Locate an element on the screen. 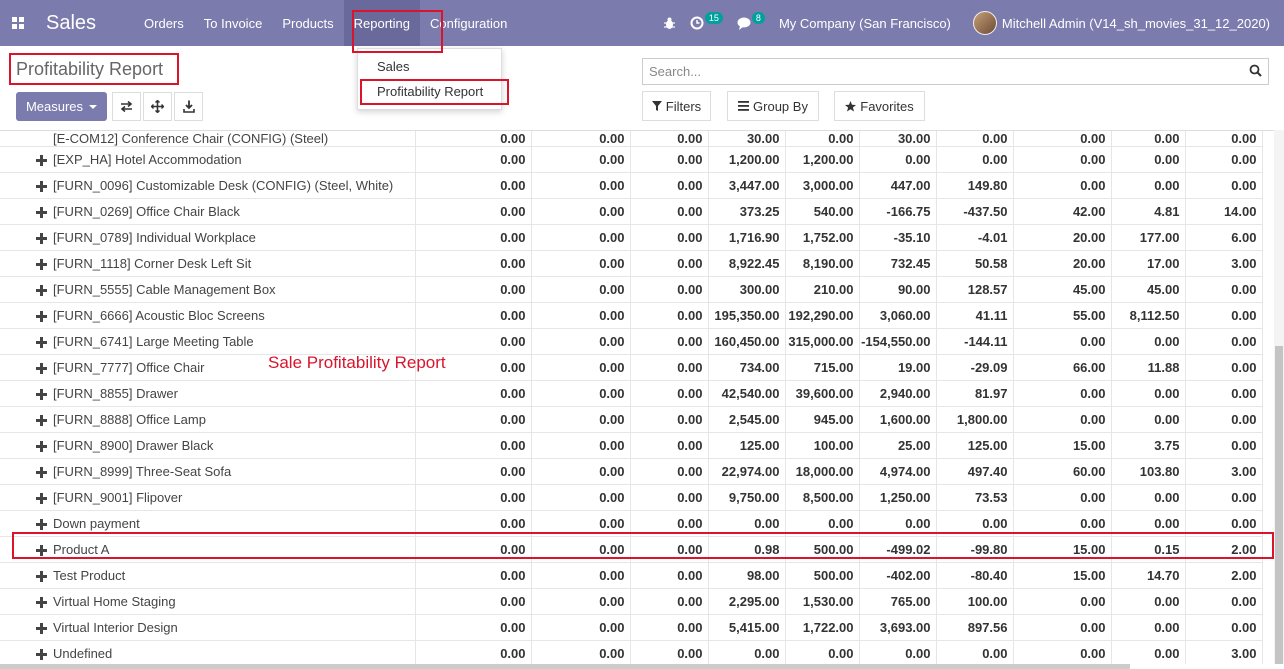  cell-value: 500.00 is located at coordinates (822, 575).